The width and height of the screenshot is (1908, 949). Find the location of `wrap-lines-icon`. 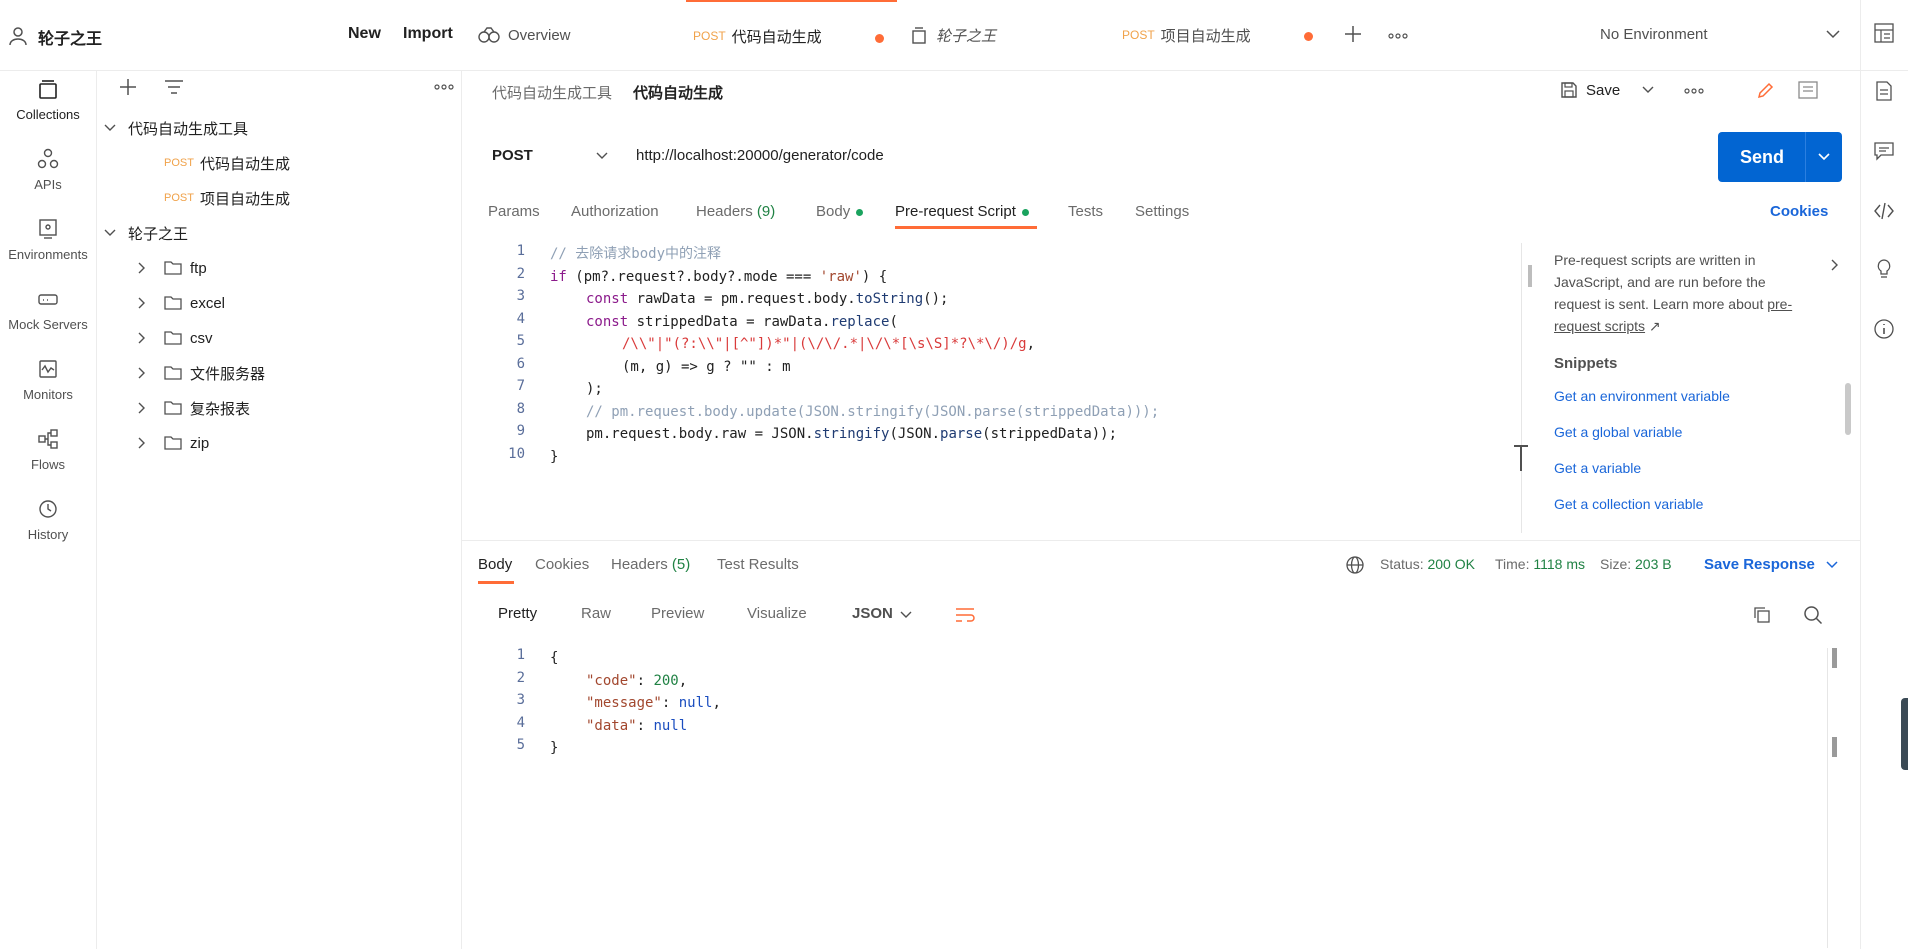

wrap-lines-icon is located at coordinates (965, 615).